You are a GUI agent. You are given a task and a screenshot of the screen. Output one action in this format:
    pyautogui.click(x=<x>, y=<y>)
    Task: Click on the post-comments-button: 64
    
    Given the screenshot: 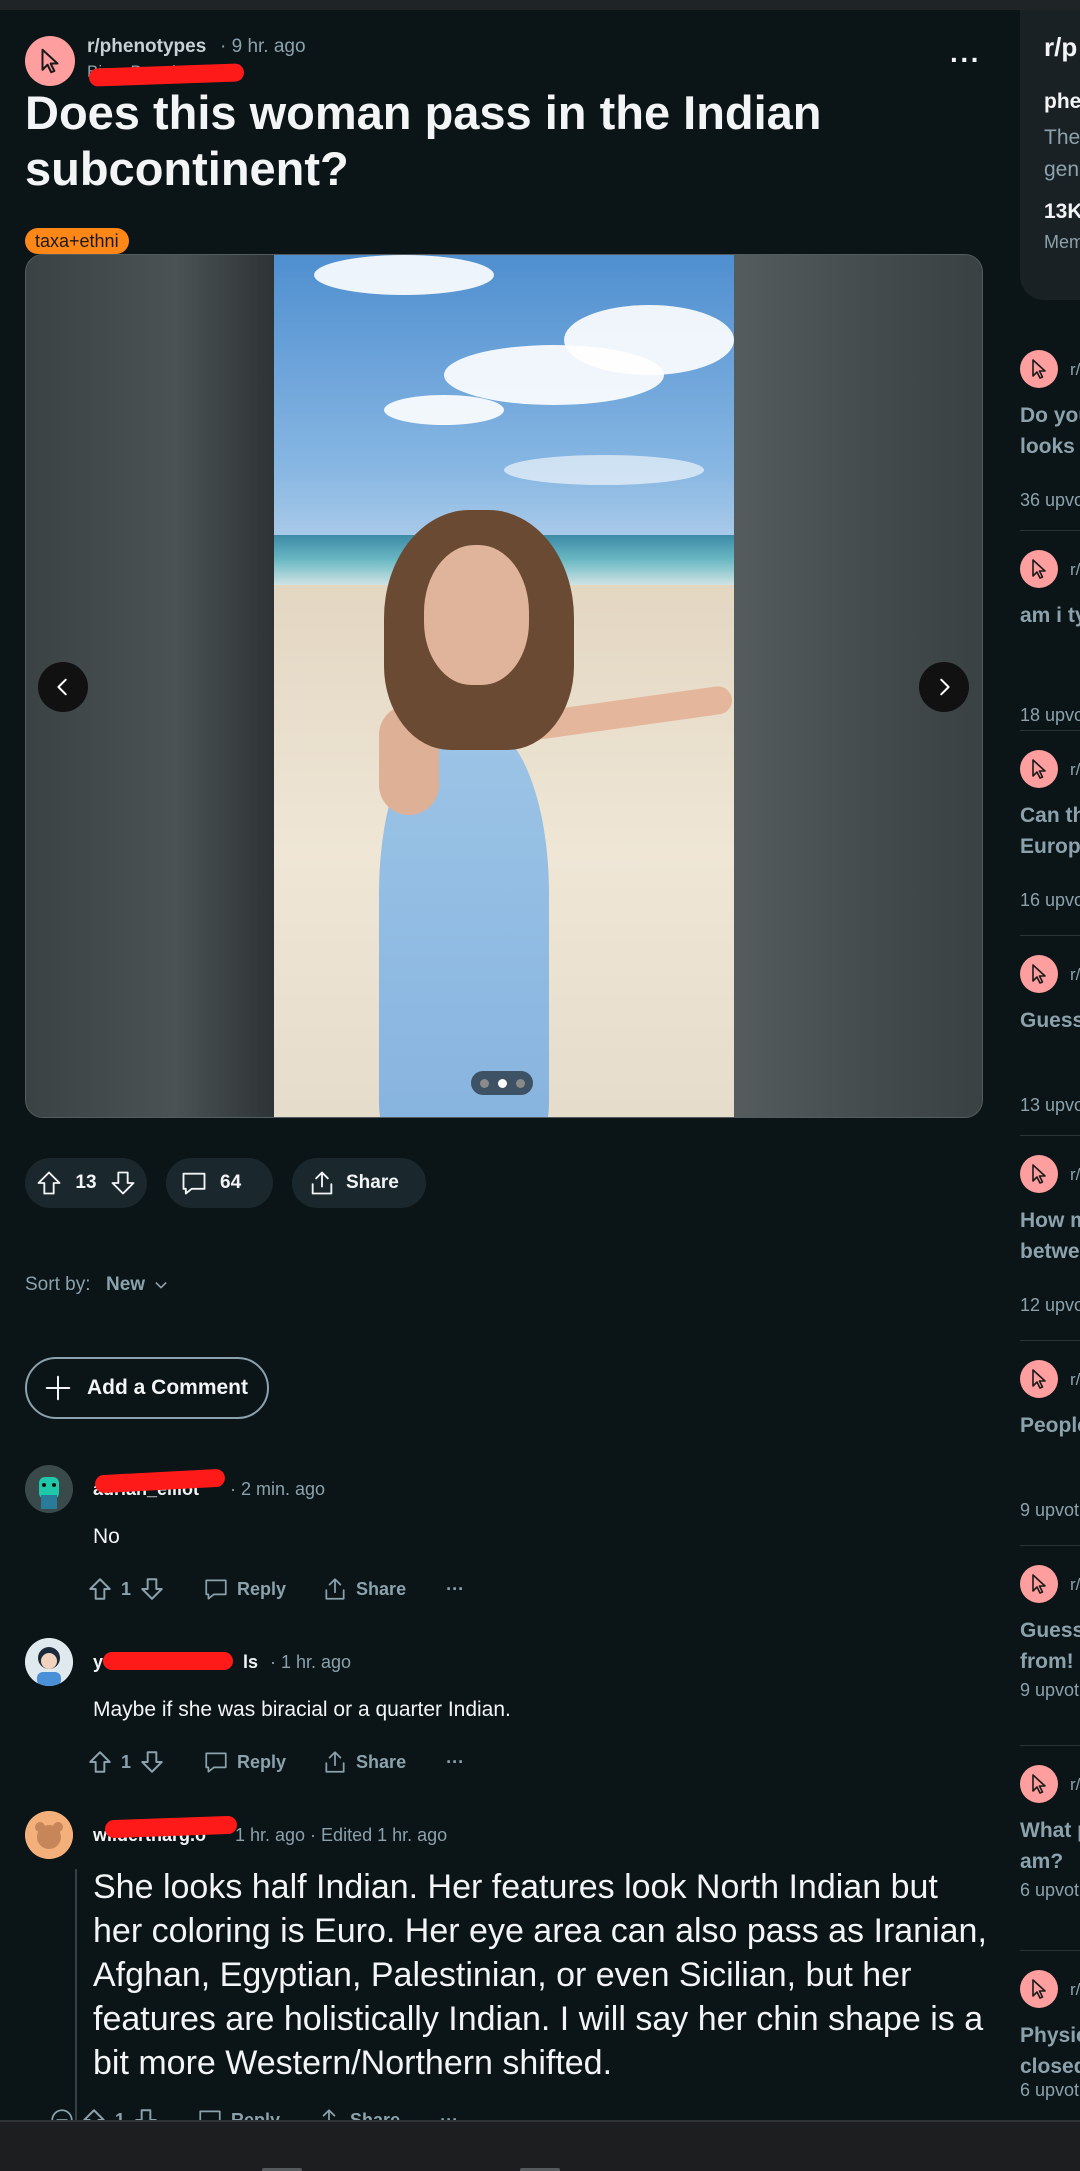 What is the action you would take?
    pyautogui.click(x=219, y=1183)
    